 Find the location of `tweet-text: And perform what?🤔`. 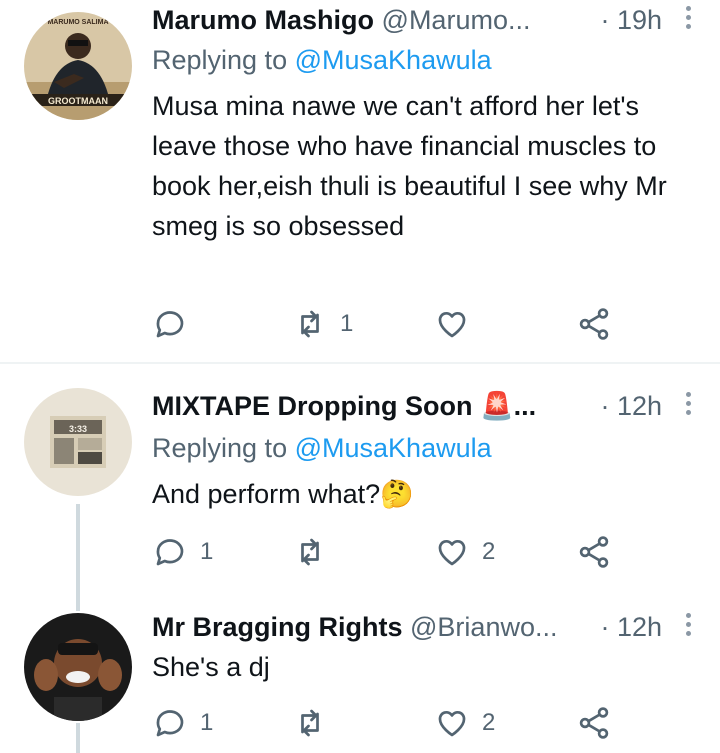

tweet-text: And perform what?🤔 is located at coordinates (283, 494).